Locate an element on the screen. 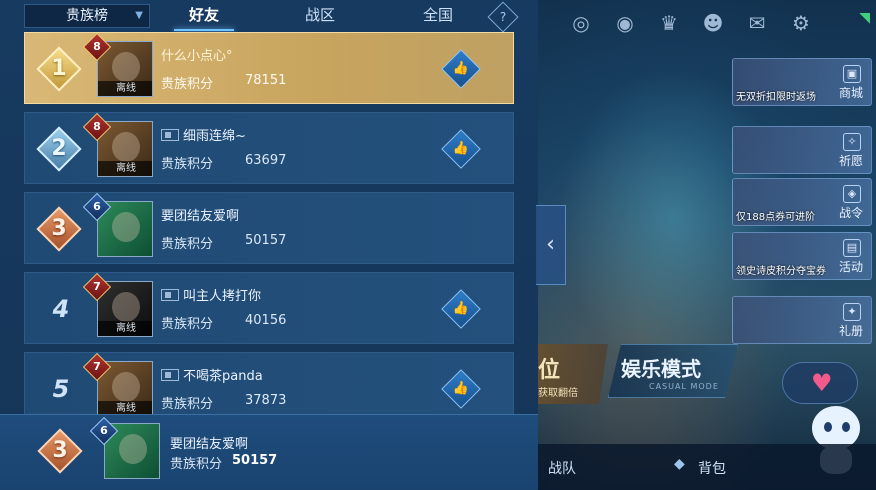 Image resolution: width=876 pixels, height=490 pixels. wifi-signal-icon: ◥ is located at coordinates (864, 18).